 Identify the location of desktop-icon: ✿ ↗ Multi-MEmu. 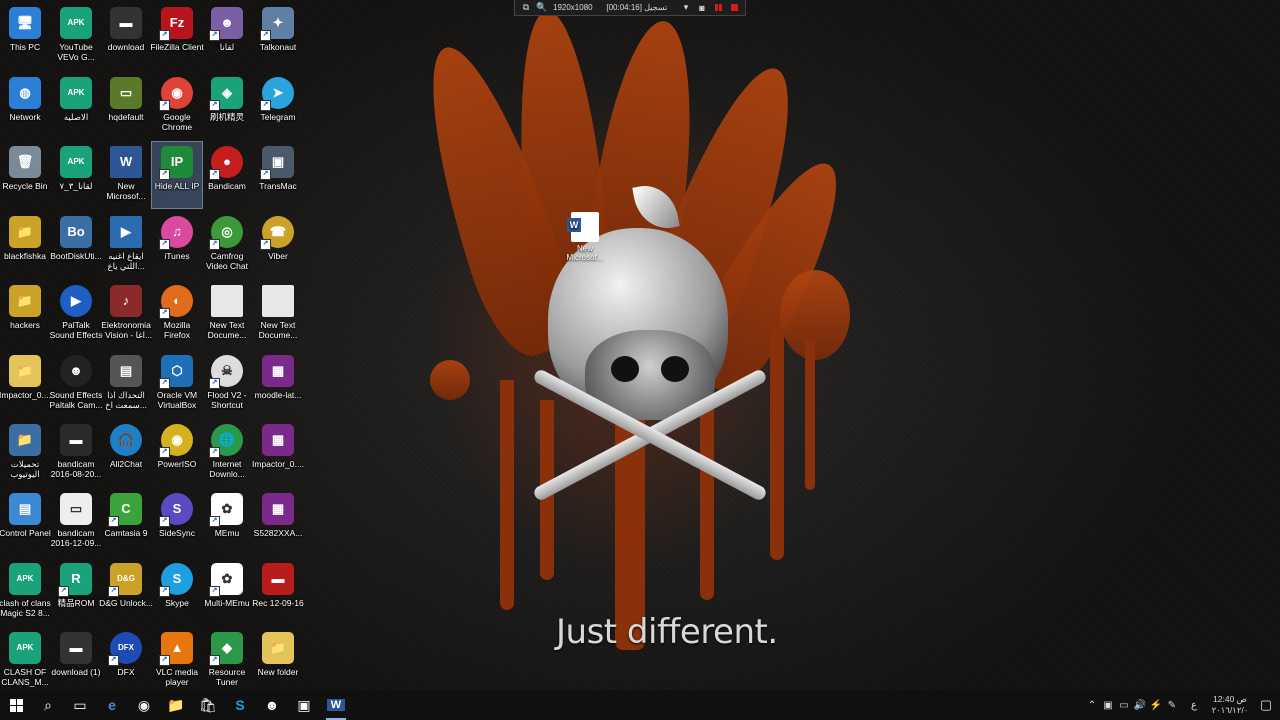
(227, 592).